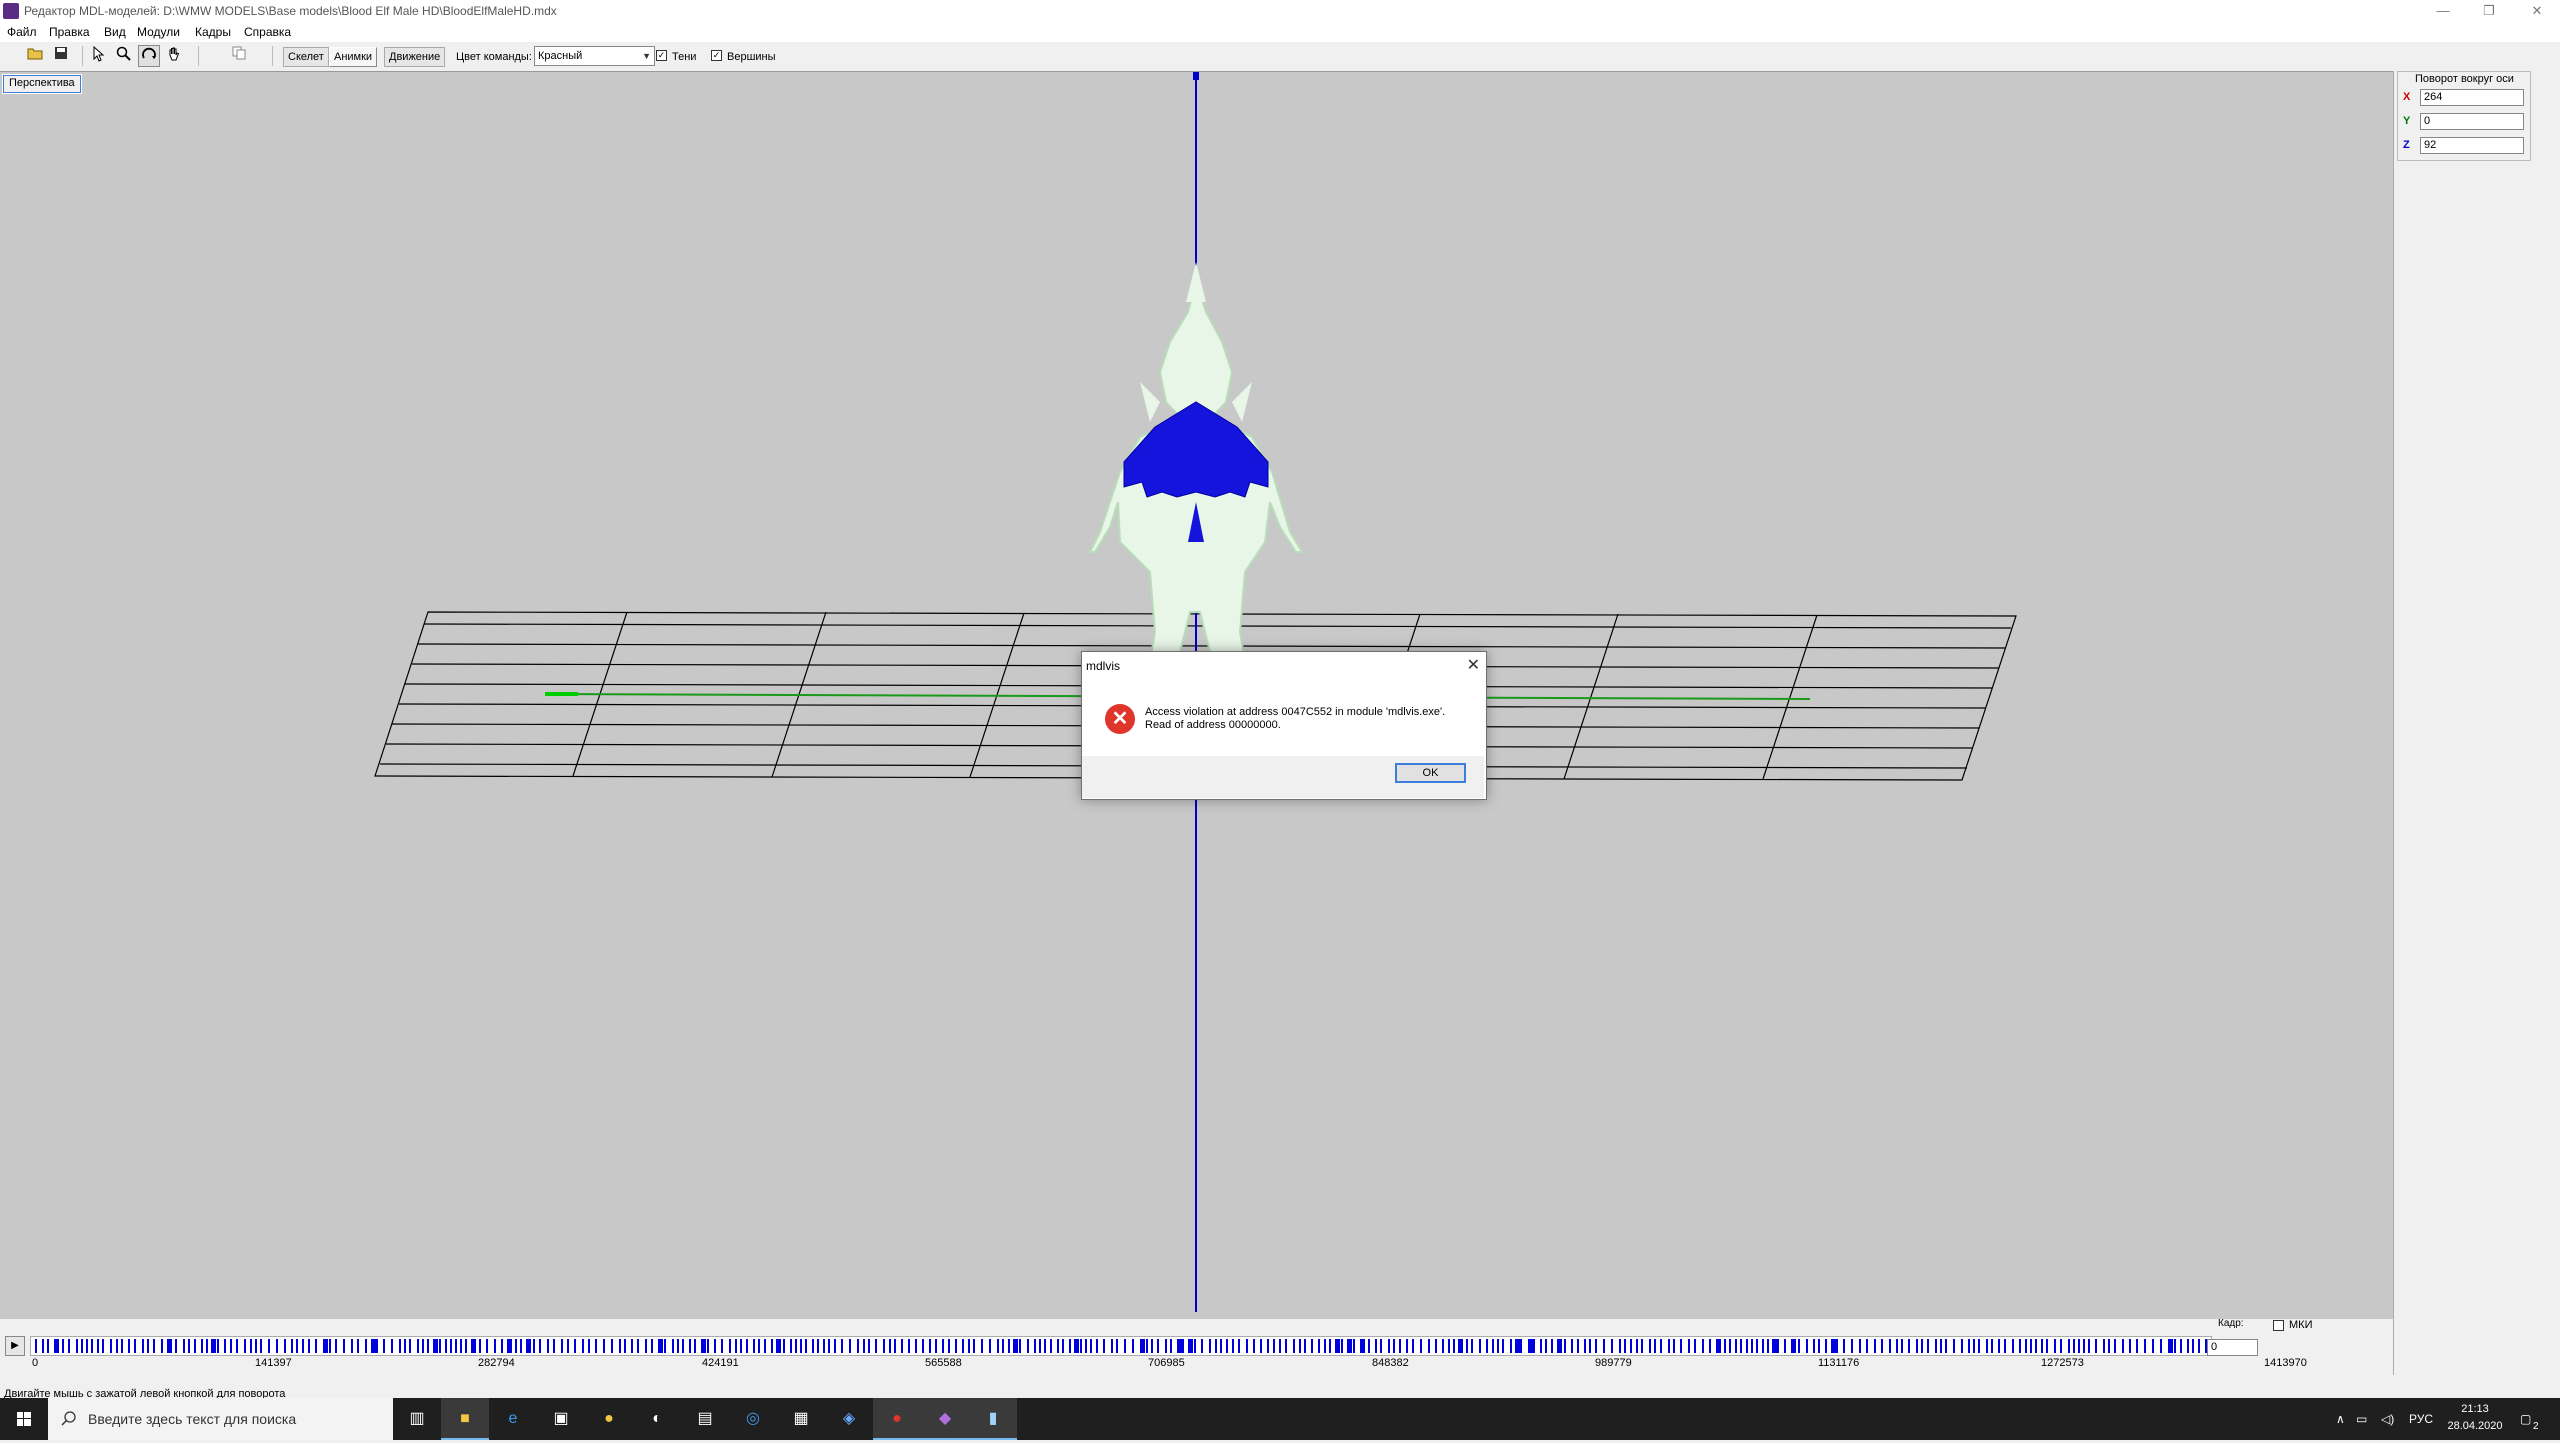  What do you see at coordinates (2387, 1419) in the screenshot?
I see `volume-icon: ◁)` at bounding box center [2387, 1419].